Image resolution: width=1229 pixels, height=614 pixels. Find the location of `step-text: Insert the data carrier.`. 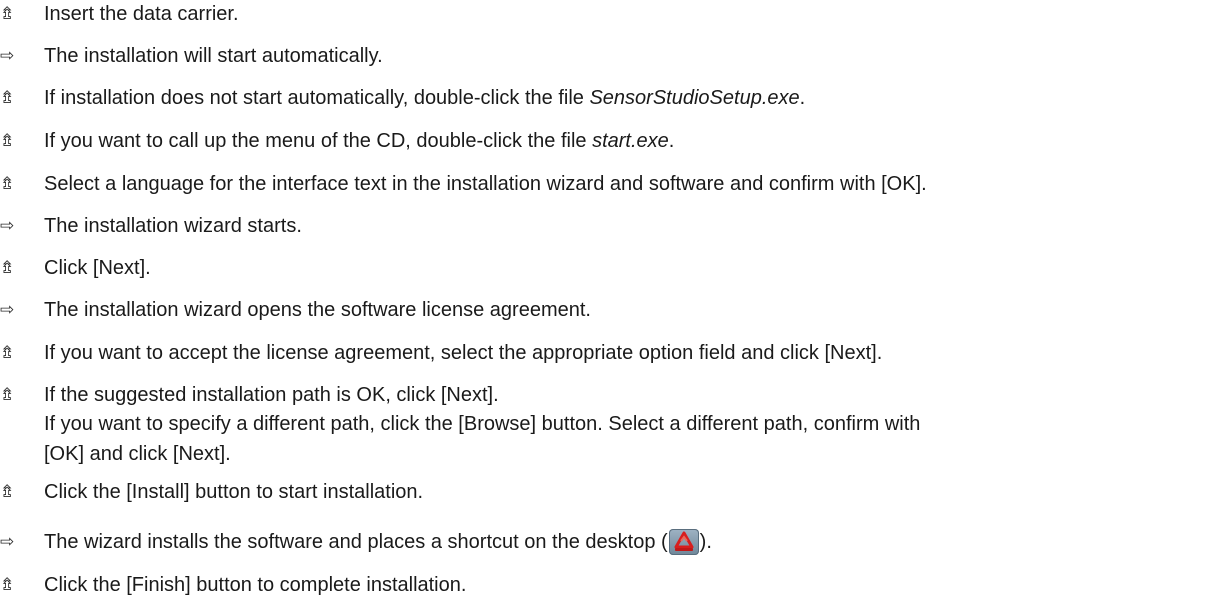

step-text: Insert the data carrier. is located at coordinates (141, 14).